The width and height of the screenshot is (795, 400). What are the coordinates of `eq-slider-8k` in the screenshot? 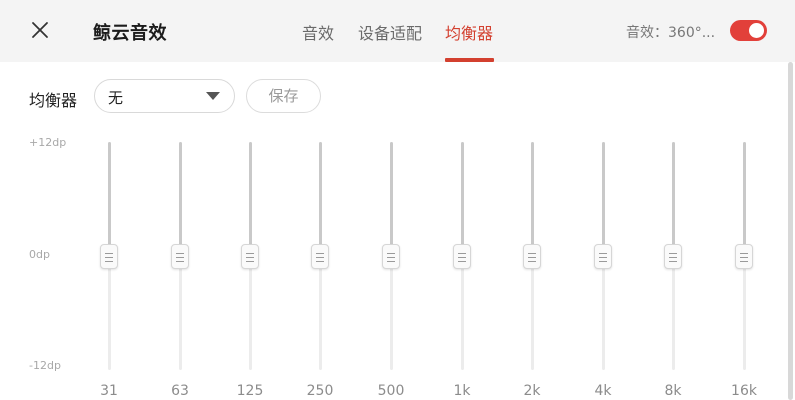 It's located at (673, 256).